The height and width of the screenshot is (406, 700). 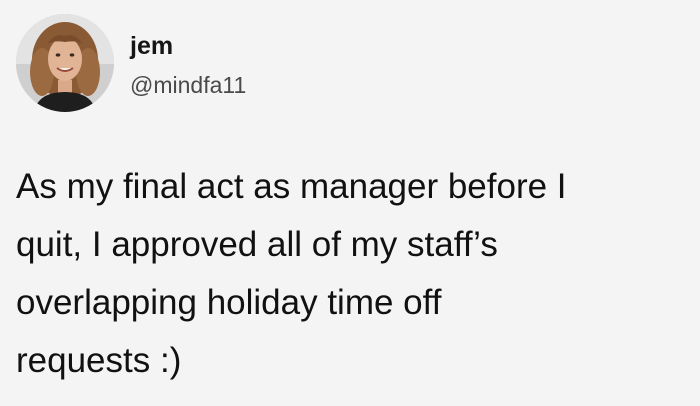 I want to click on avatar, so click(x=65, y=63).